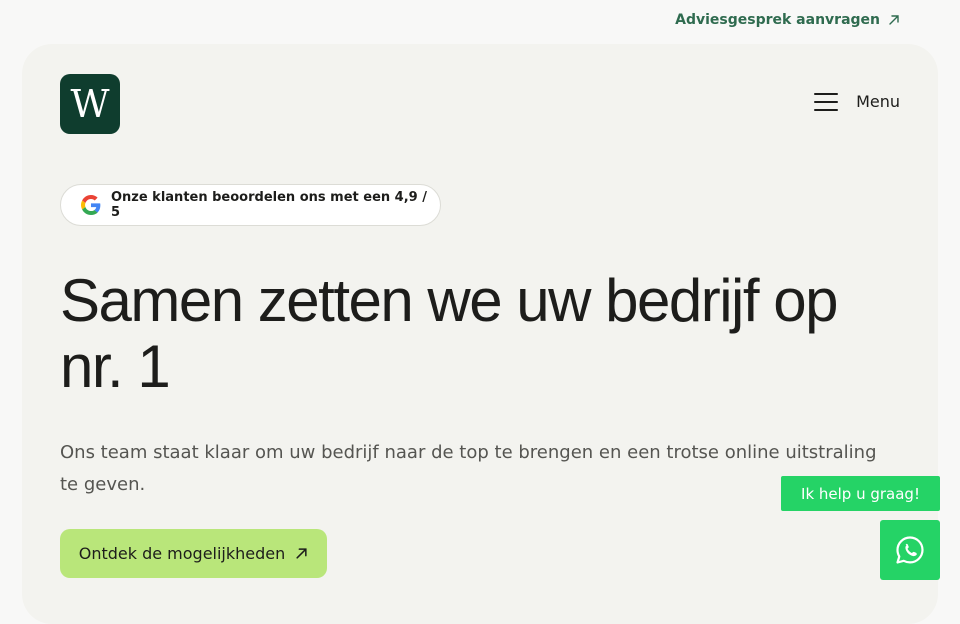  I want to click on chat-help-bubble: Ik help u graag!, so click(860, 493).